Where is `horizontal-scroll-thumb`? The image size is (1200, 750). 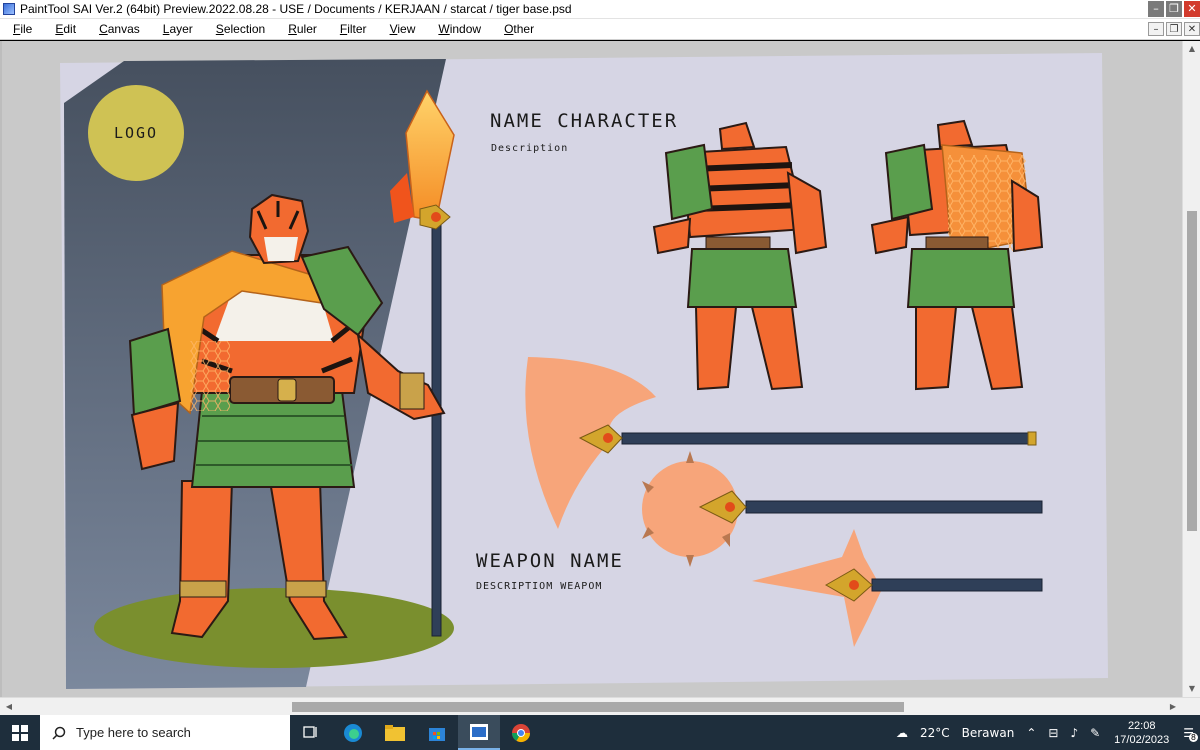 horizontal-scroll-thumb is located at coordinates (598, 707).